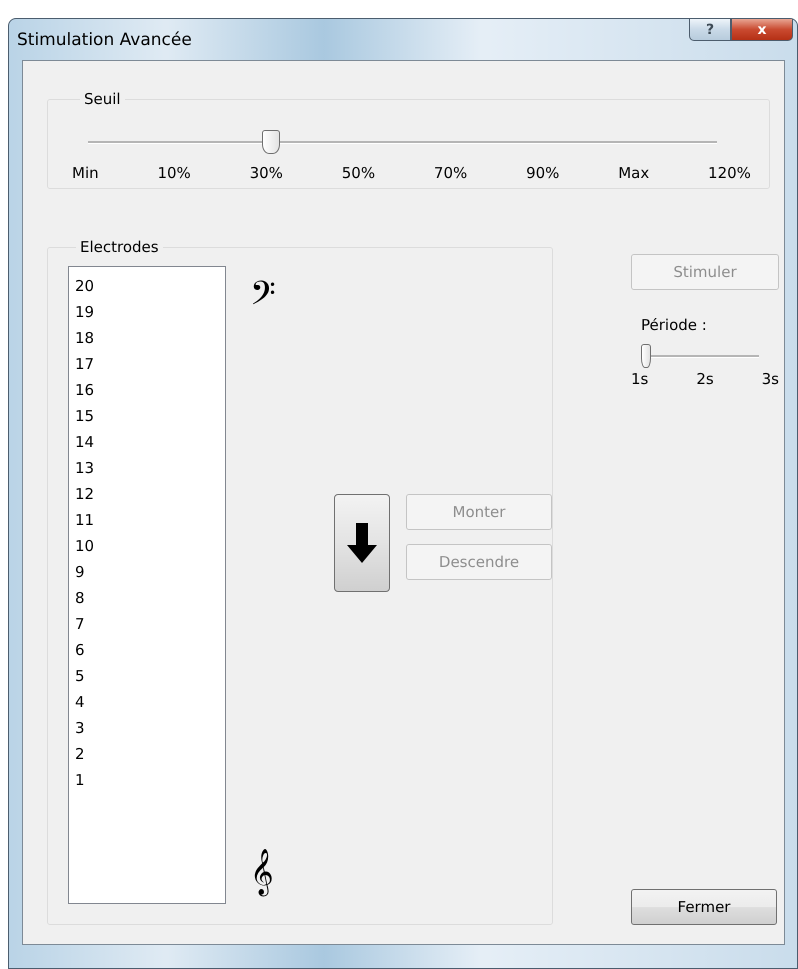 The height and width of the screenshot is (969, 798). What do you see at coordinates (674, 325) in the screenshot?
I see `period-label: Période :` at bounding box center [674, 325].